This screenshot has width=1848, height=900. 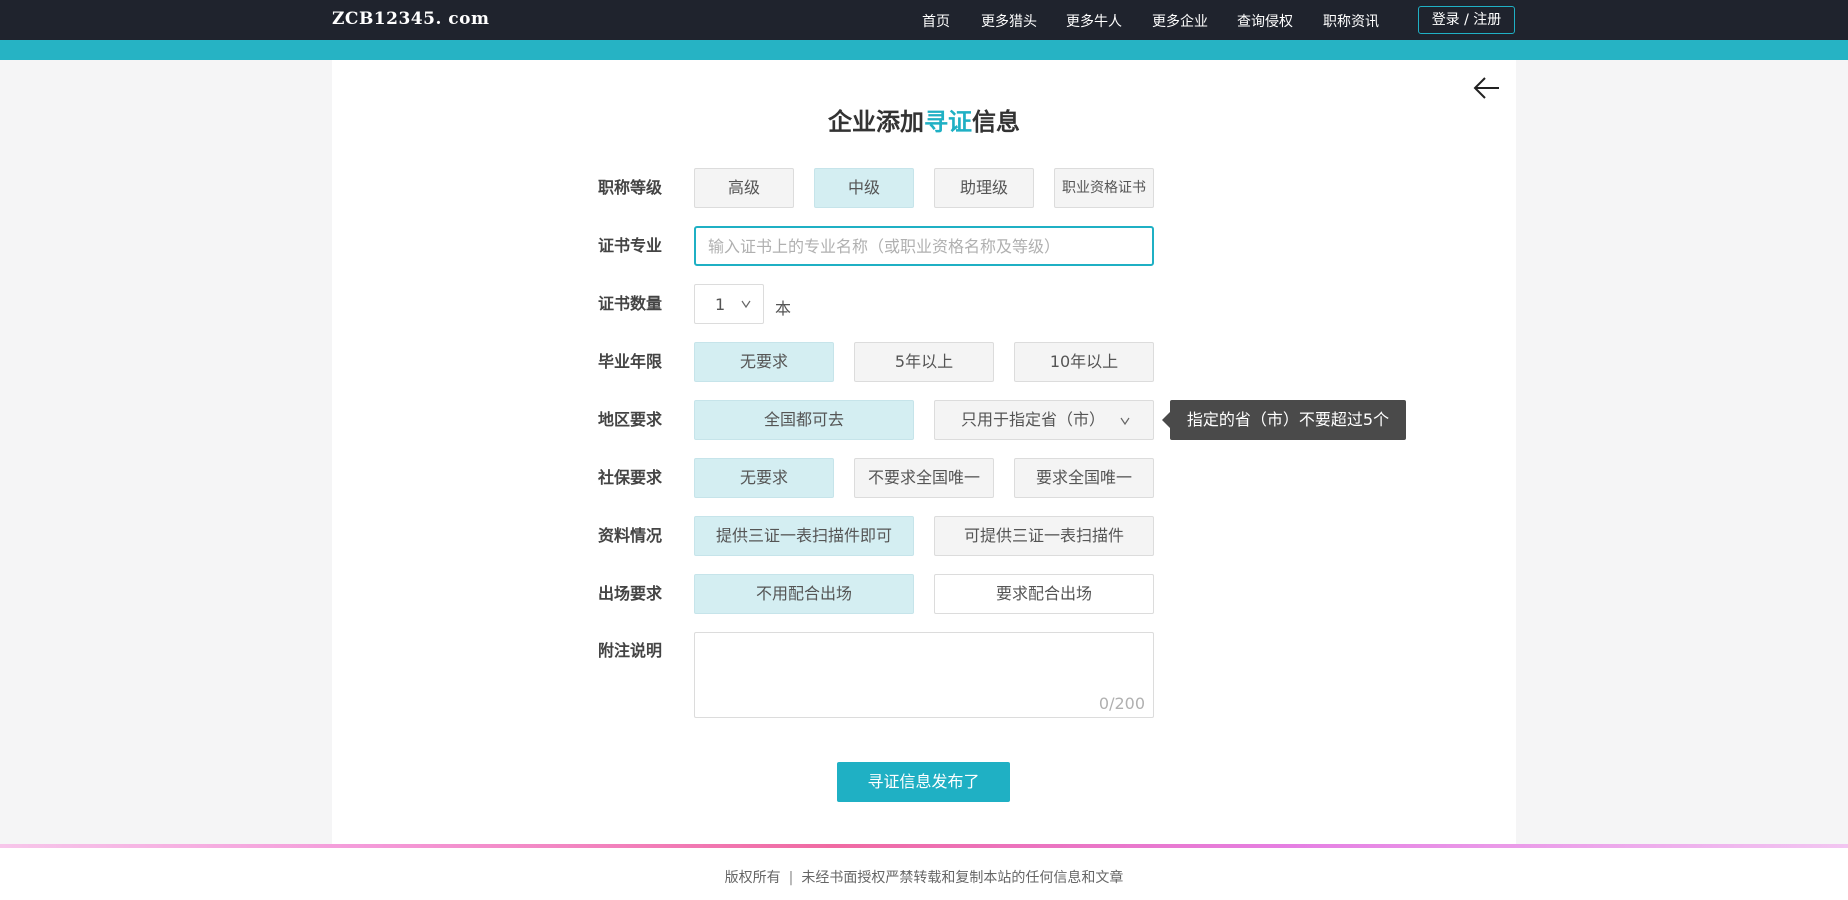 What do you see at coordinates (729, 304) in the screenshot?
I see `quantity-select: 1` at bounding box center [729, 304].